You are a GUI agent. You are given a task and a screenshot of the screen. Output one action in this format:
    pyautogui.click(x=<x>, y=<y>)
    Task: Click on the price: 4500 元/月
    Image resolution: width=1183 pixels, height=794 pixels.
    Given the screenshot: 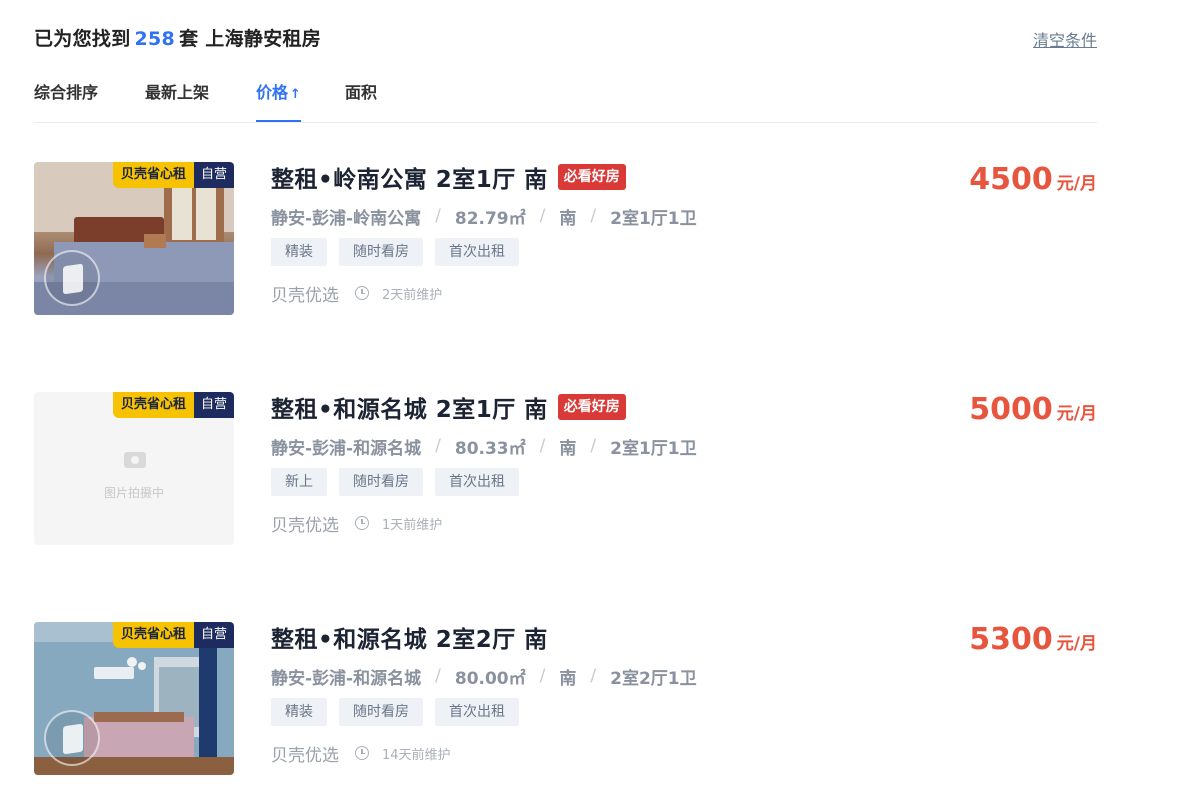 What is the action you would take?
    pyautogui.click(x=1033, y=179)
    